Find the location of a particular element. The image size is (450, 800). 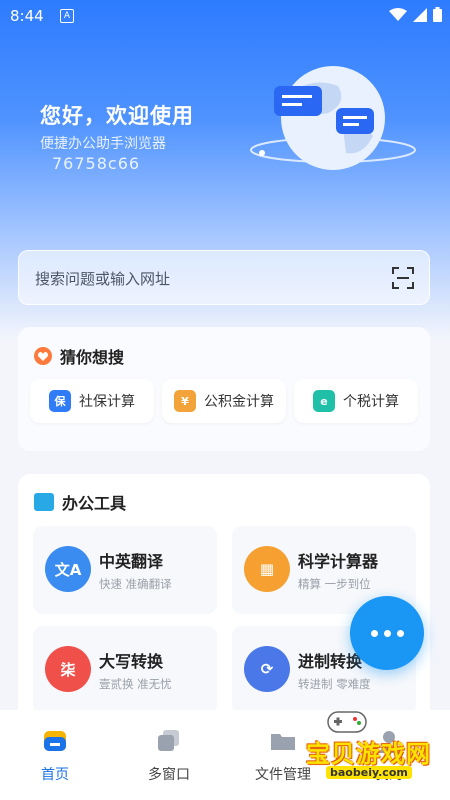

watermark: 宝贝游戏网 baobeiy.com is located at coordinates (373, 749).